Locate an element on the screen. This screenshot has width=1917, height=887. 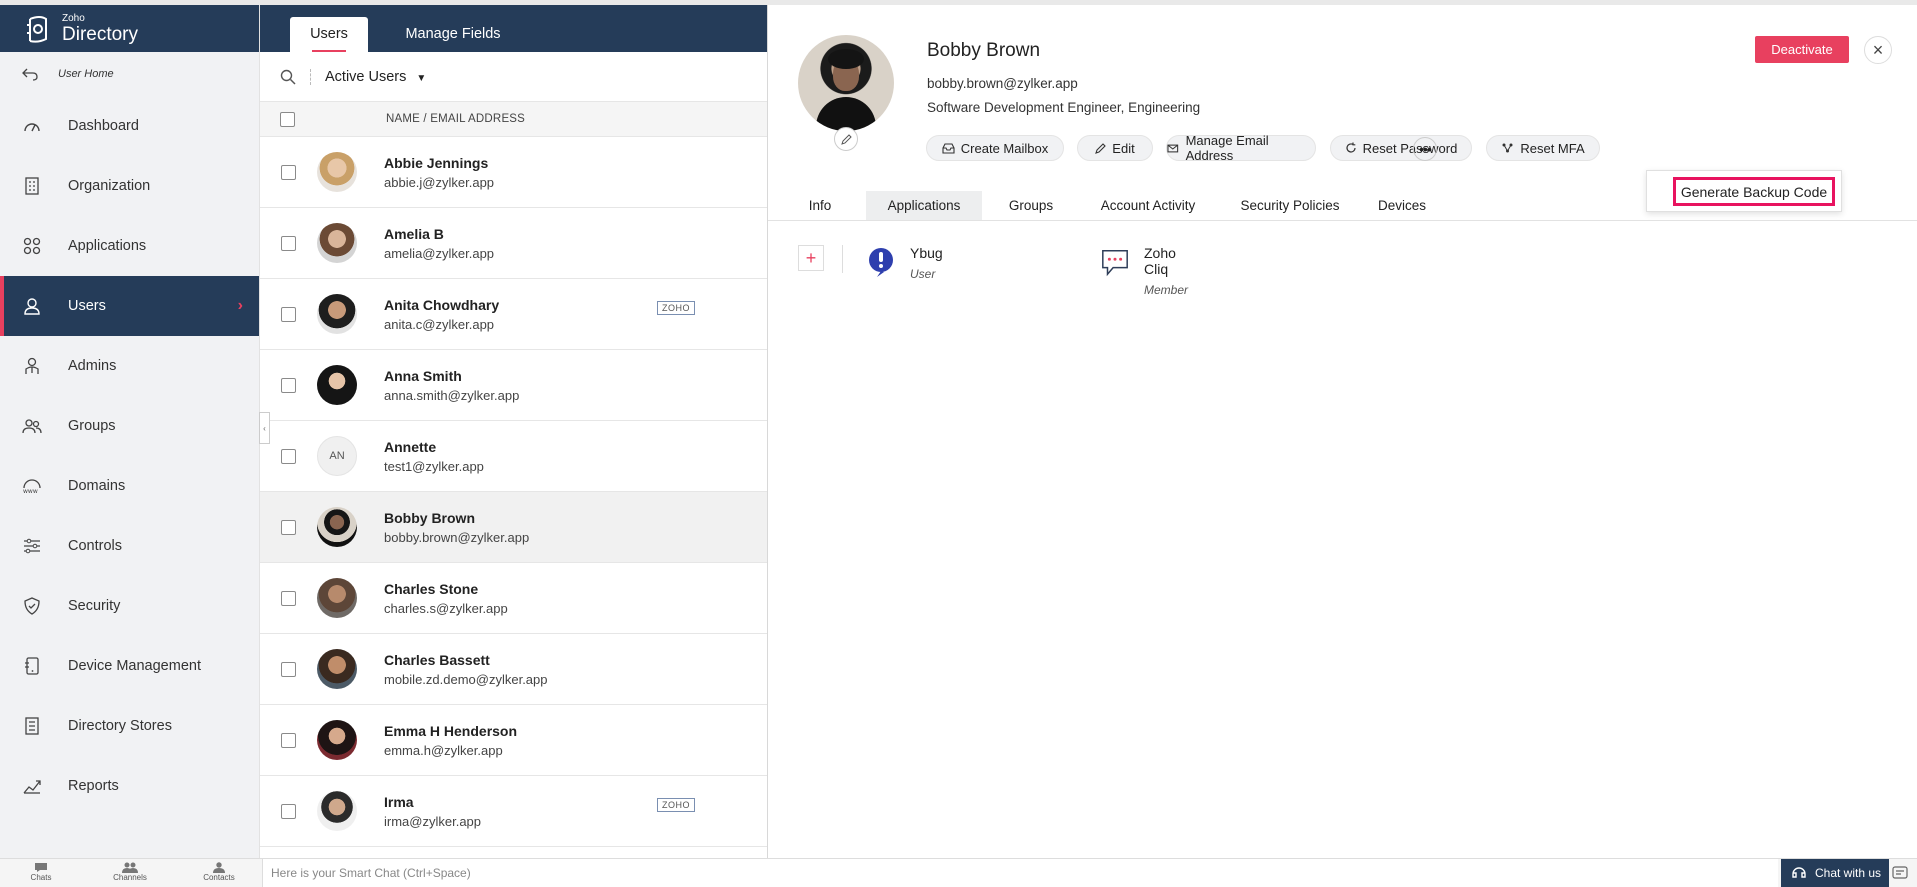
app-card-zoho-cliq: Zoho Cliq Member is located at coordinates (1144, 271).